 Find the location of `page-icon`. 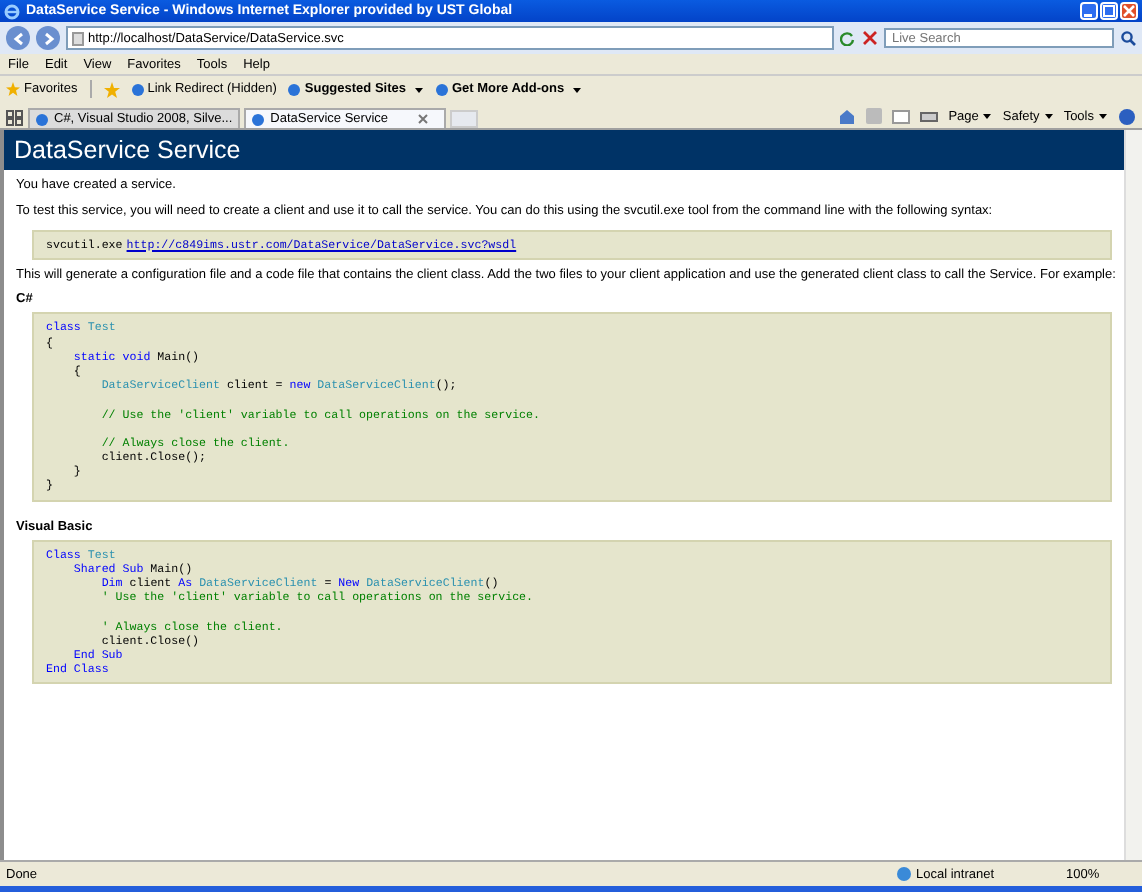

page-icon is located at coordinates (78, 38).